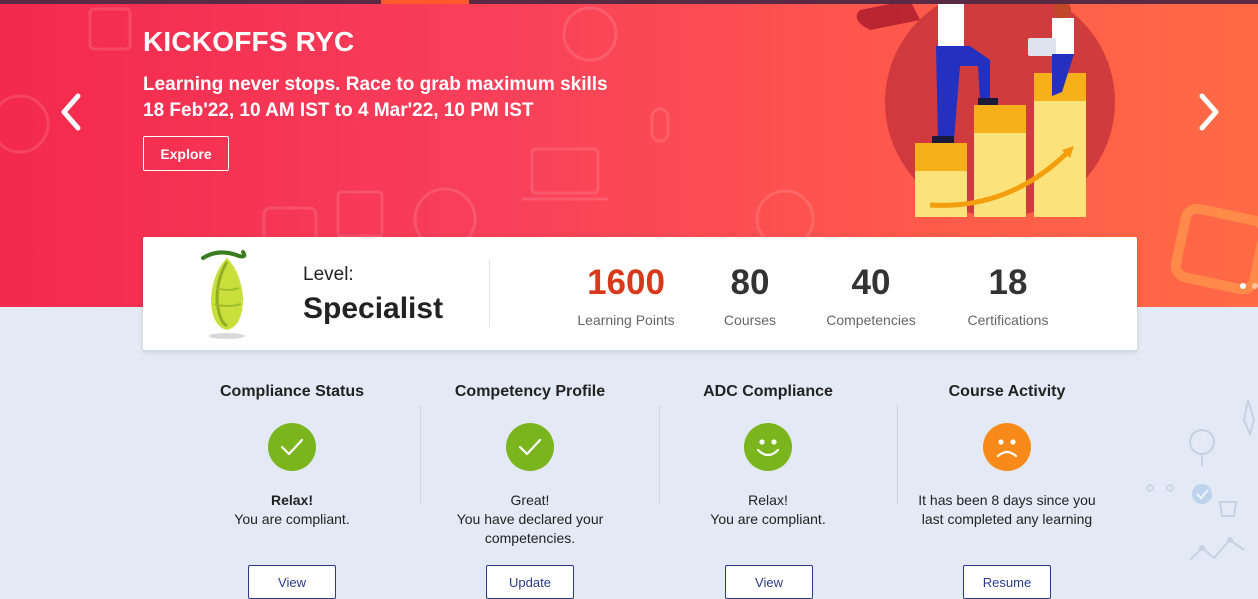 Image resolution: width=1258 pixels, height=599 pixels. I want to click on smiley-icon, so click(768, 447).